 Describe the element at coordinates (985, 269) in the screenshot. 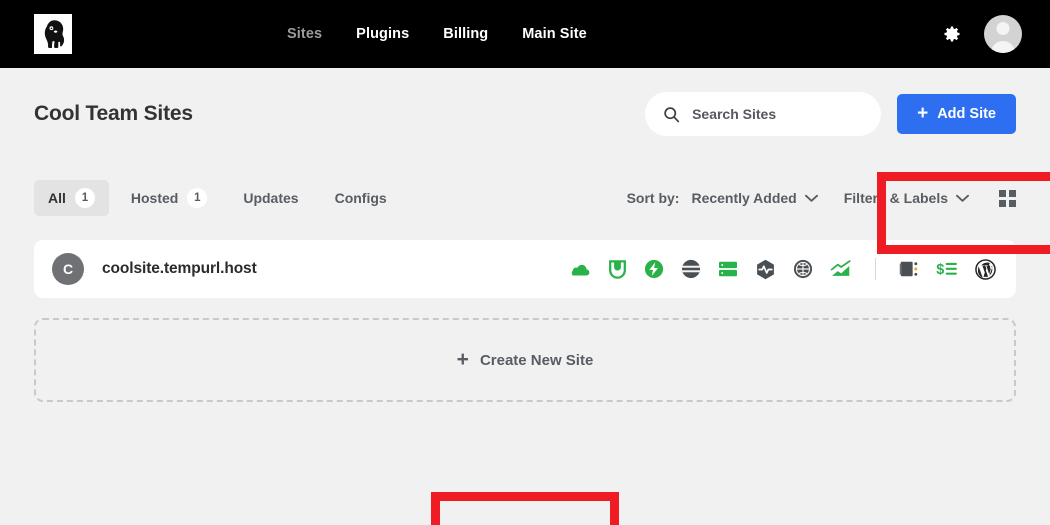

I see `wordpress-icon` at that location.